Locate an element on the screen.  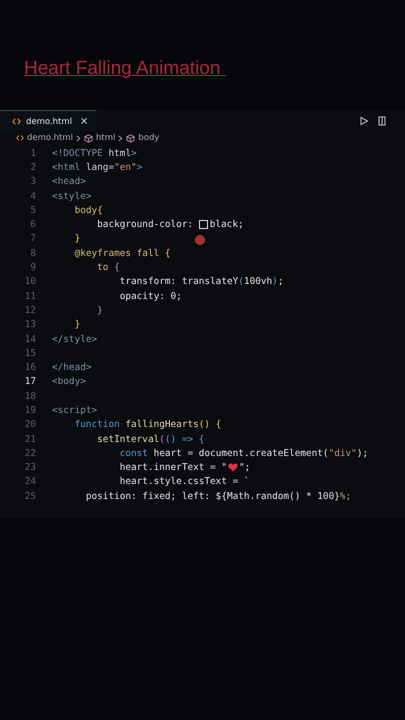
line-number: 19 is located at coordinates (30, 410).